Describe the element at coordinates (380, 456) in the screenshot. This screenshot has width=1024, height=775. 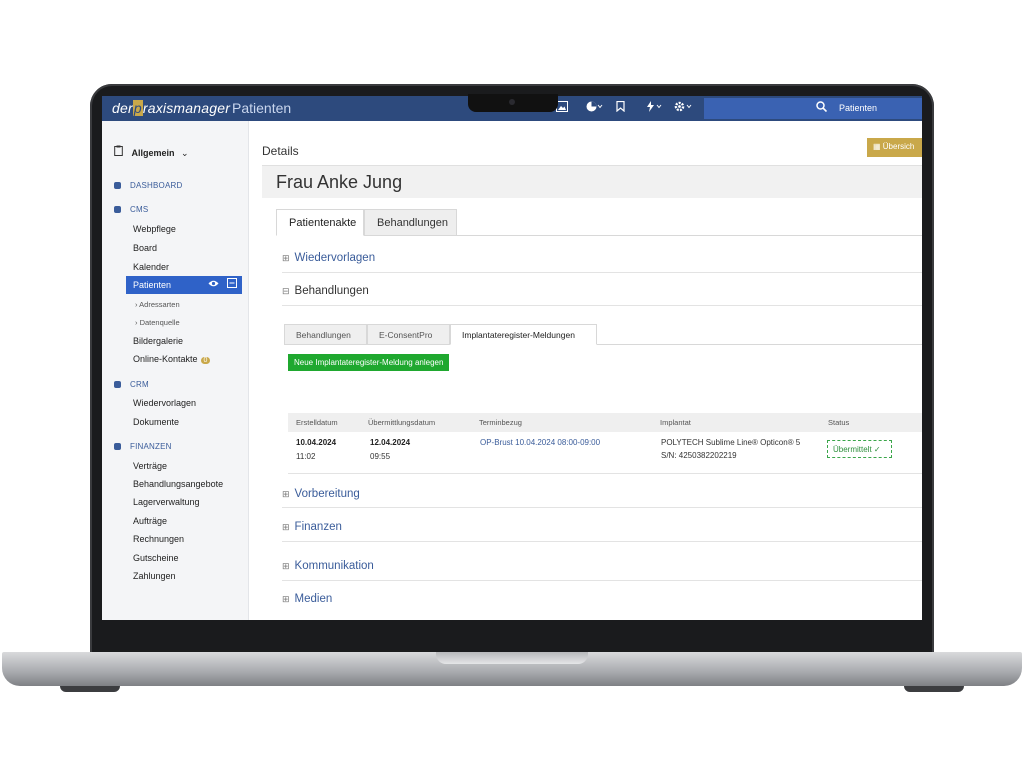
I see `cell-uebermittlung-time: 09:55` at that location.